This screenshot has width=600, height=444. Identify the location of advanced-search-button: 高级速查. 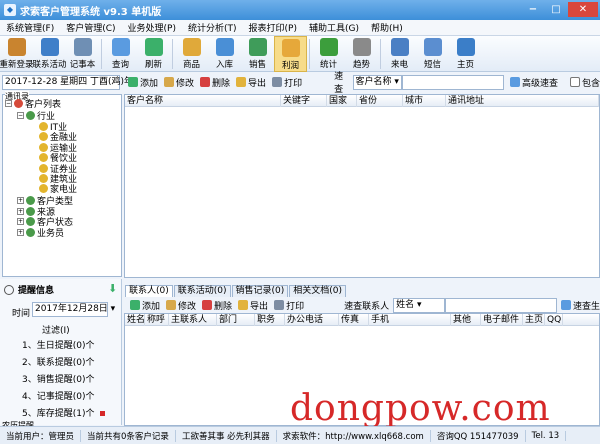
(533, 82).